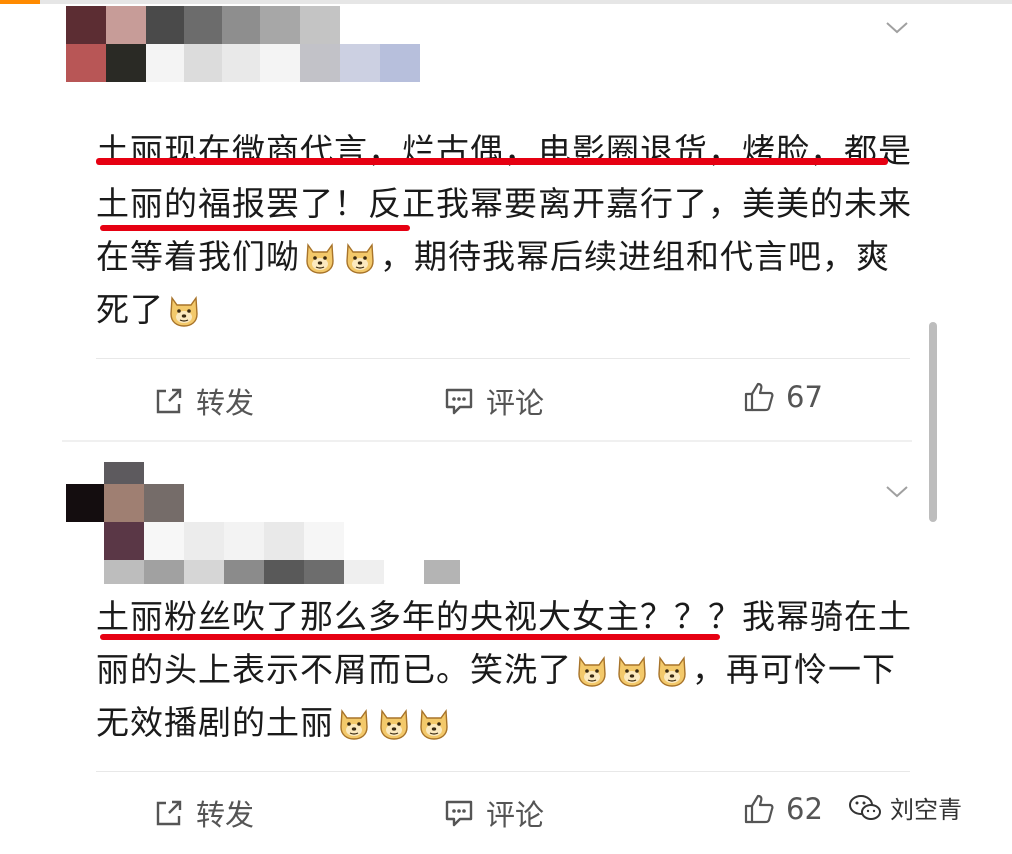 The height and width of the screenshot is (854, 1012). What do you see at coordinates (865, 807) in the screenshot?
I see `wechat-icon` at bounding box center [865, 807].